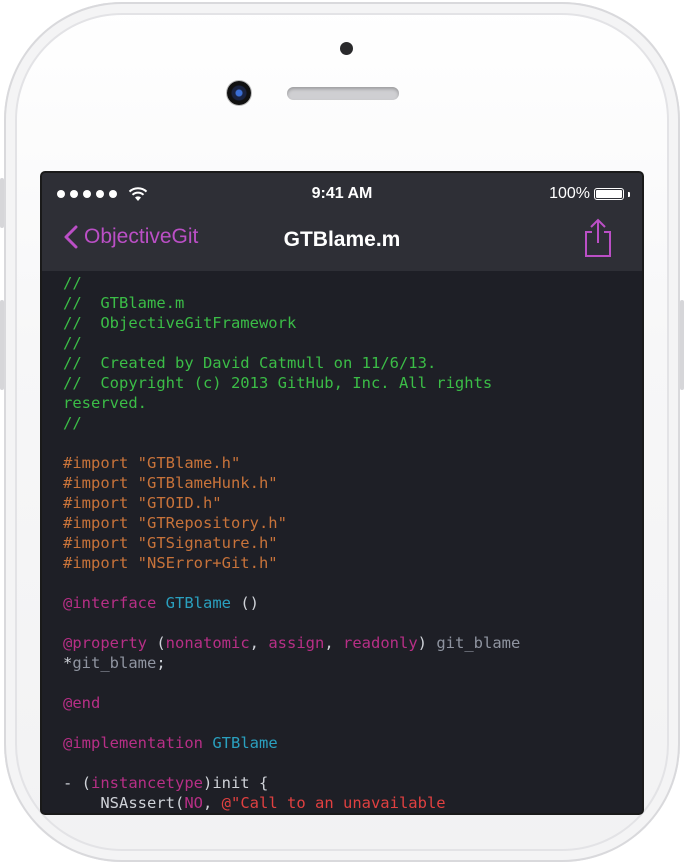  I want to click on code-line: #import "GTBlame.h", so click(343, 463).